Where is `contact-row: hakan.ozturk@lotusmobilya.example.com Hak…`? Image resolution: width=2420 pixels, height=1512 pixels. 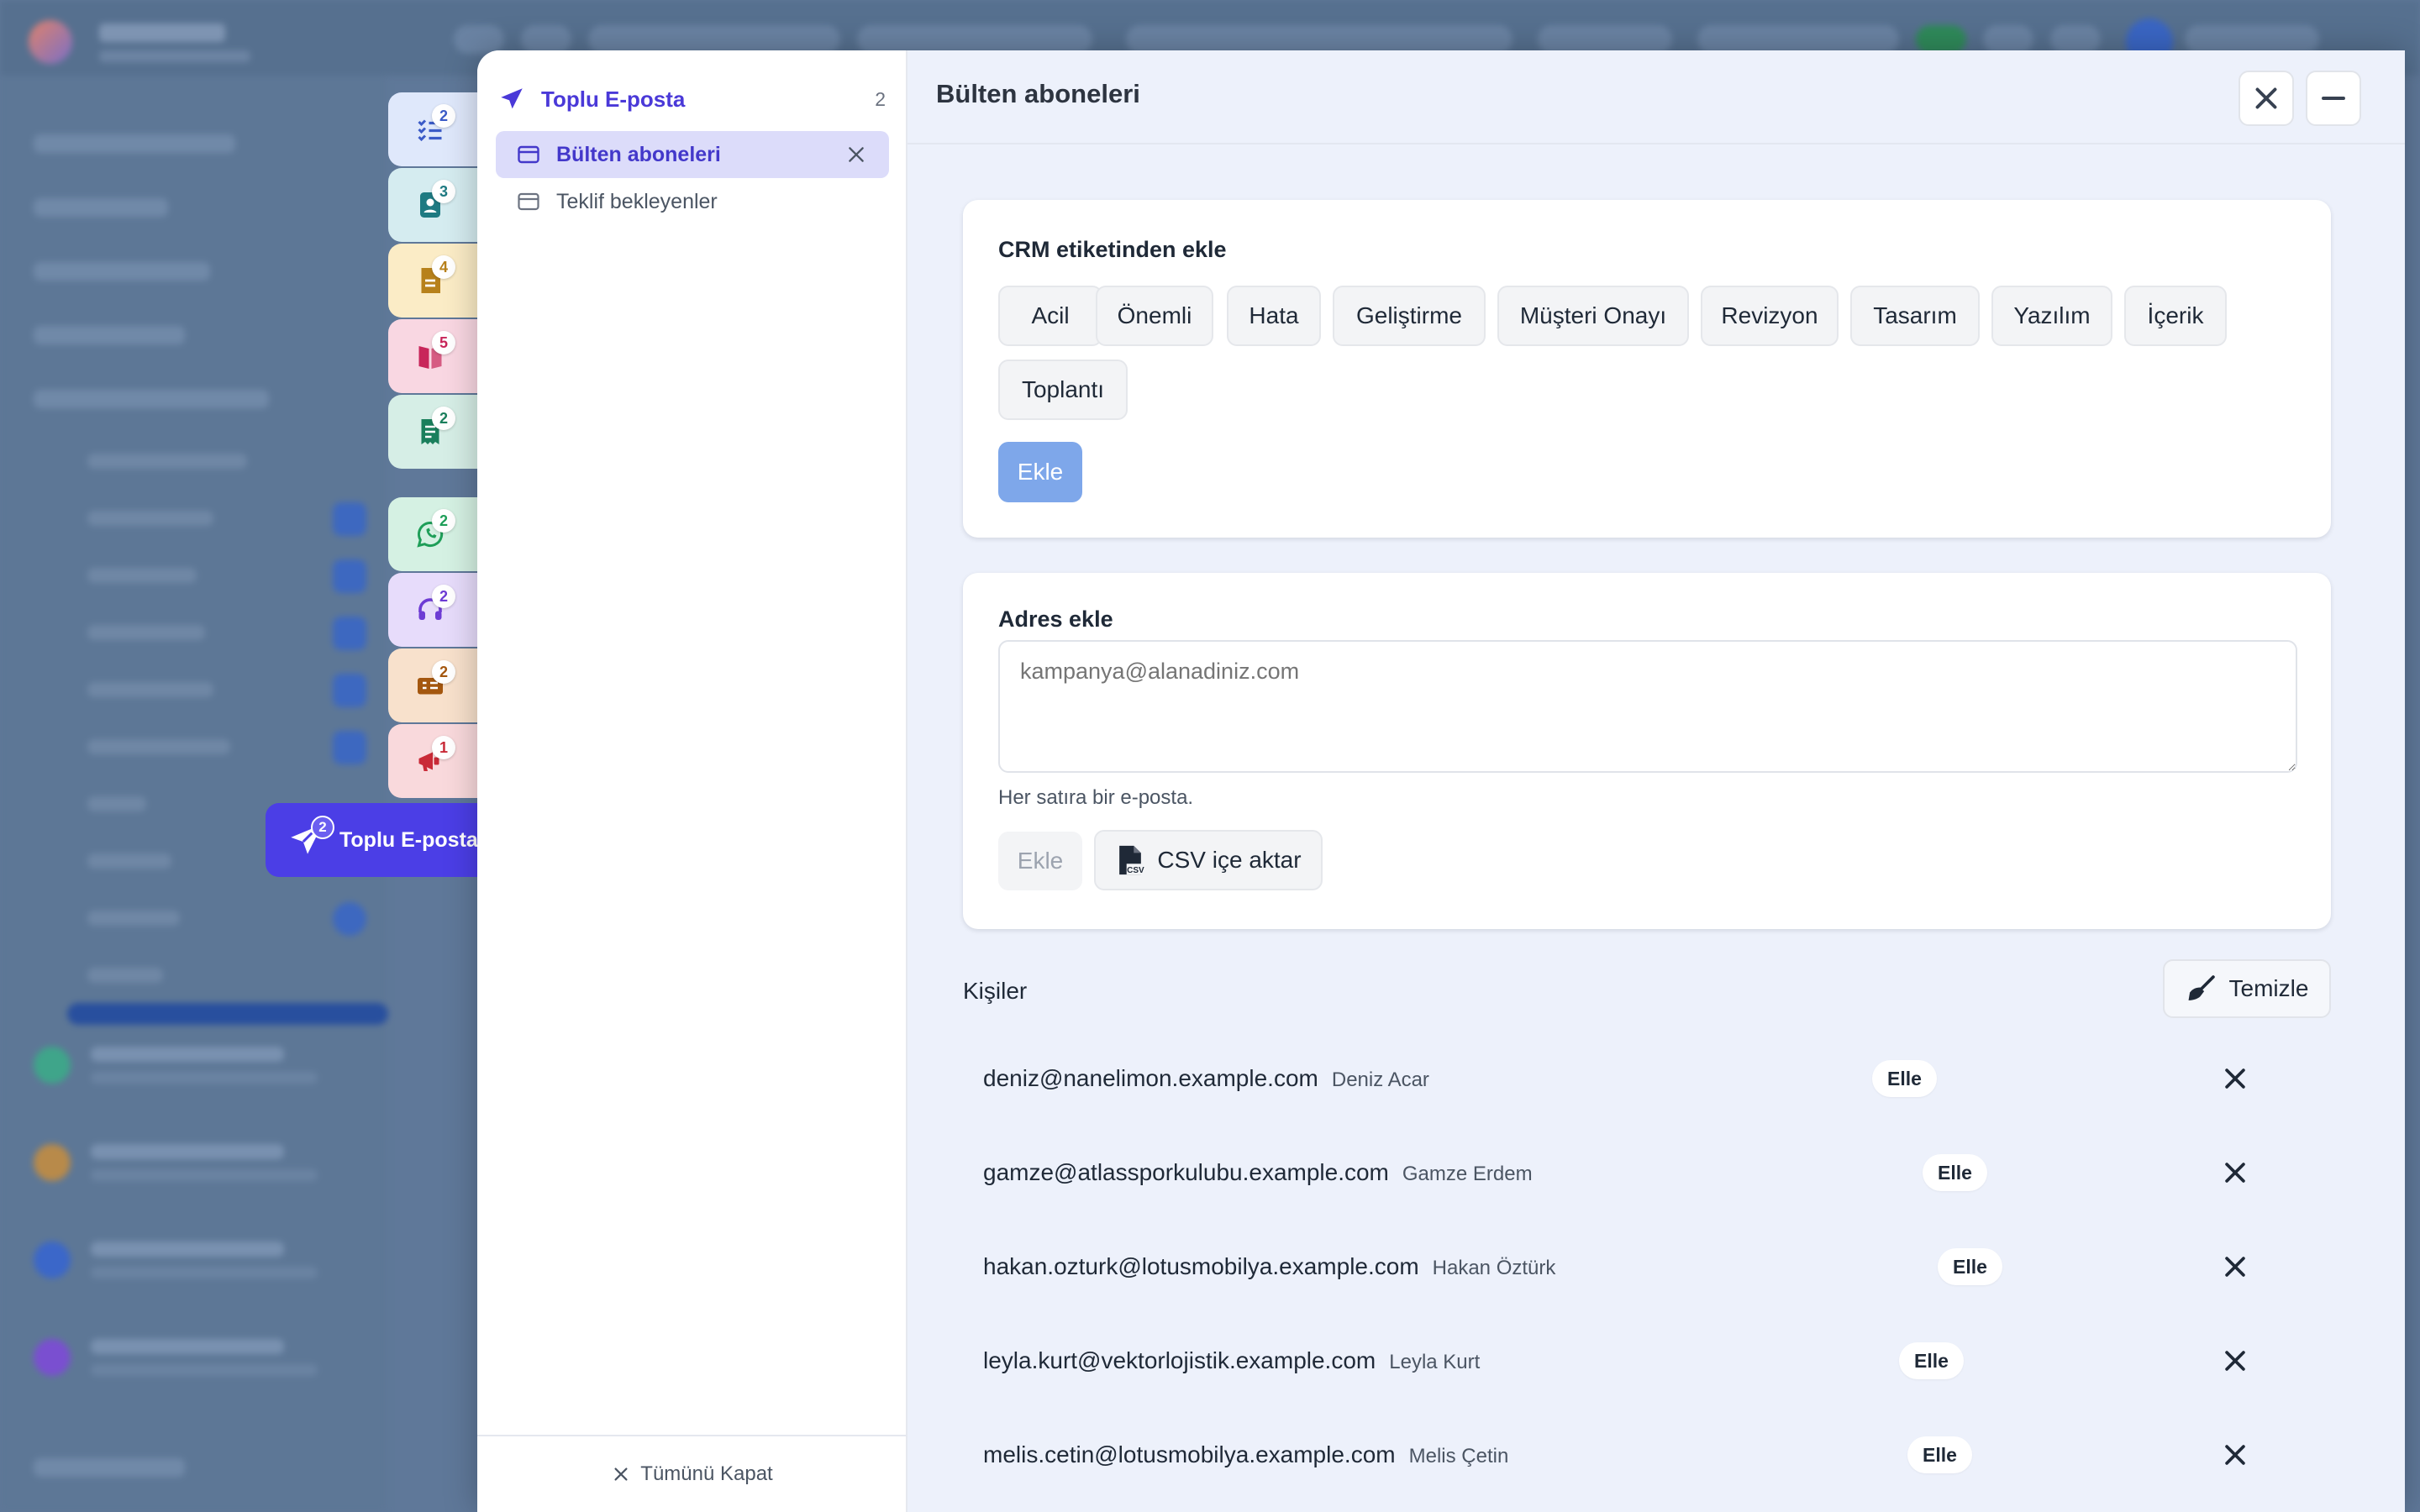 contact-row: hakan.ozturk@lotusmobilya.example.com Hak… is located at coordinates (1647, 1266).